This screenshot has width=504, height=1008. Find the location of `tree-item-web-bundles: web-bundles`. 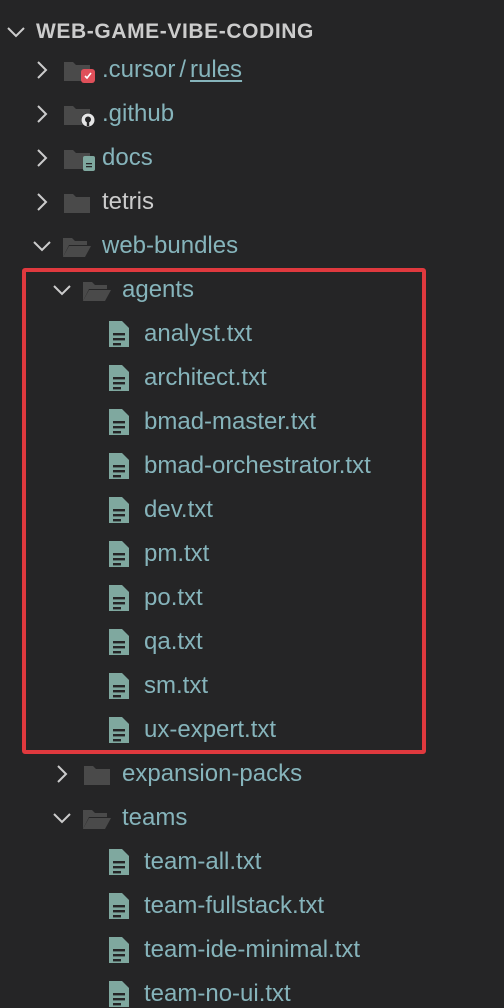

tree-item-web-bundles: web-bundles is located at coordinates (252, 246).